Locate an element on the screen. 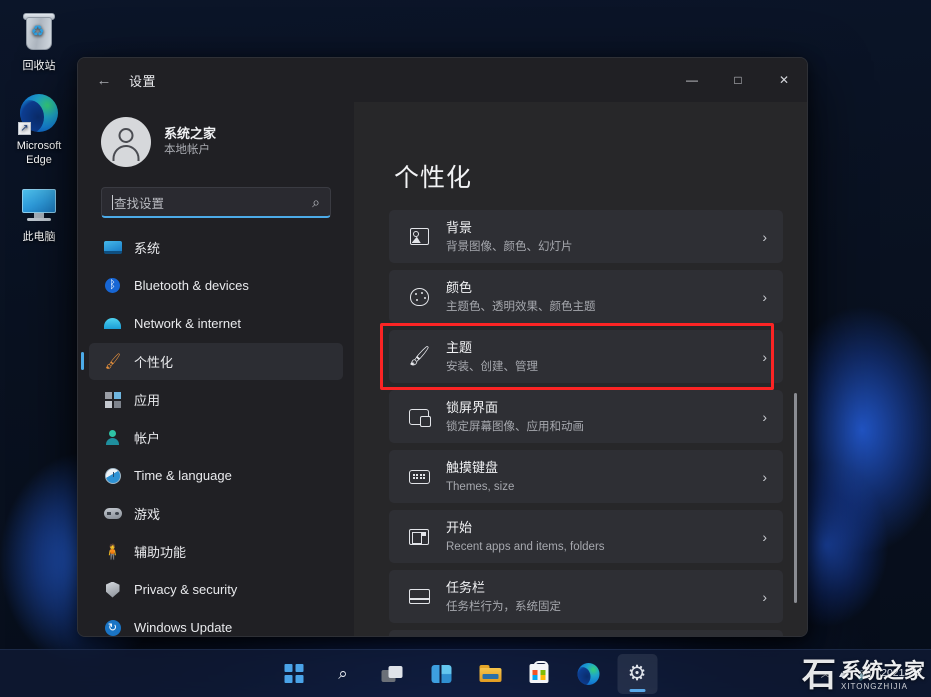 This screenshot has width=931, height=697. file-explorer-button is located at coordinates (490, 674).